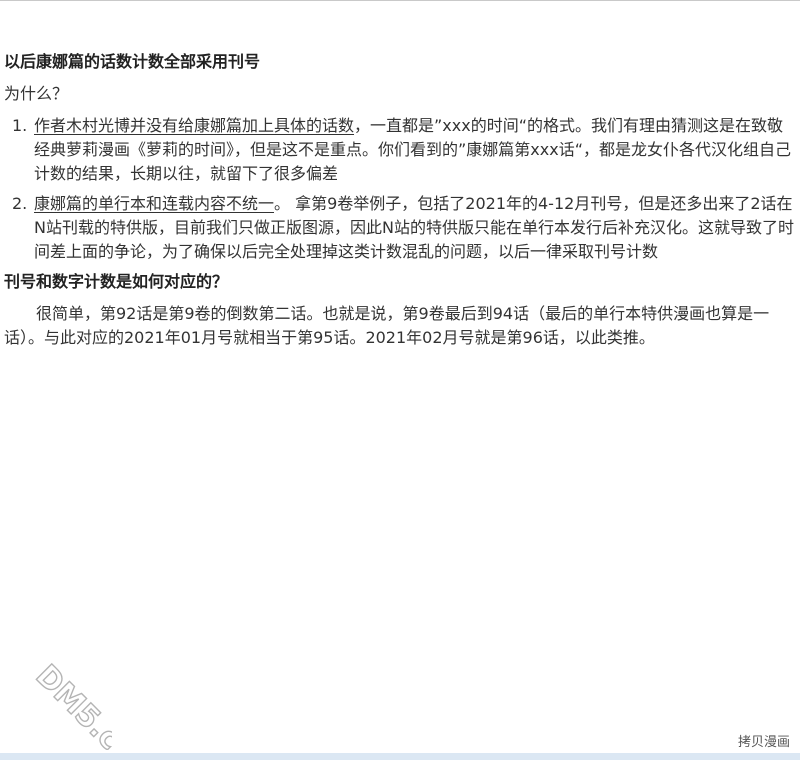 This screenshot has width=800, height=760. What do you see at coordinates (400, 0) in the screenshot?
I see `top-border` at bounding box center [400, 0].